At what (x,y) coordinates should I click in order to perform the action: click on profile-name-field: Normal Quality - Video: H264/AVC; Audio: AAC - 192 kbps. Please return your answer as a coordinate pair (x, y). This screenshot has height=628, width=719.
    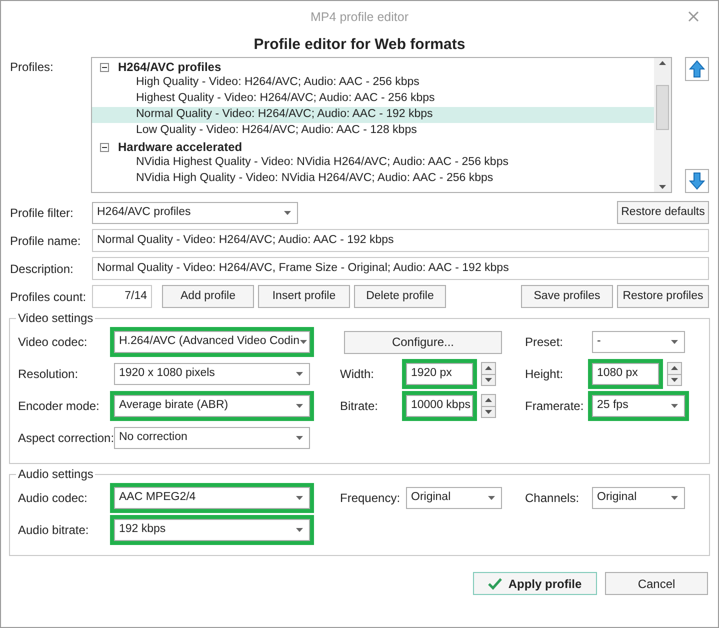
    Looking at the image, I should click on (400, 240).